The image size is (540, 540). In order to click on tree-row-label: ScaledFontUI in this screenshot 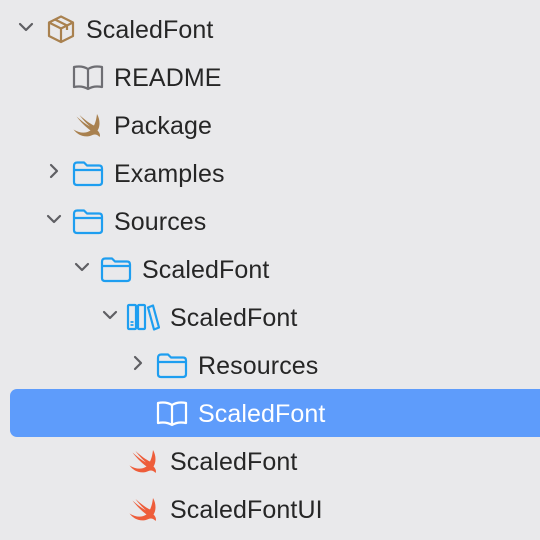, I will do `click(246, 510)`.